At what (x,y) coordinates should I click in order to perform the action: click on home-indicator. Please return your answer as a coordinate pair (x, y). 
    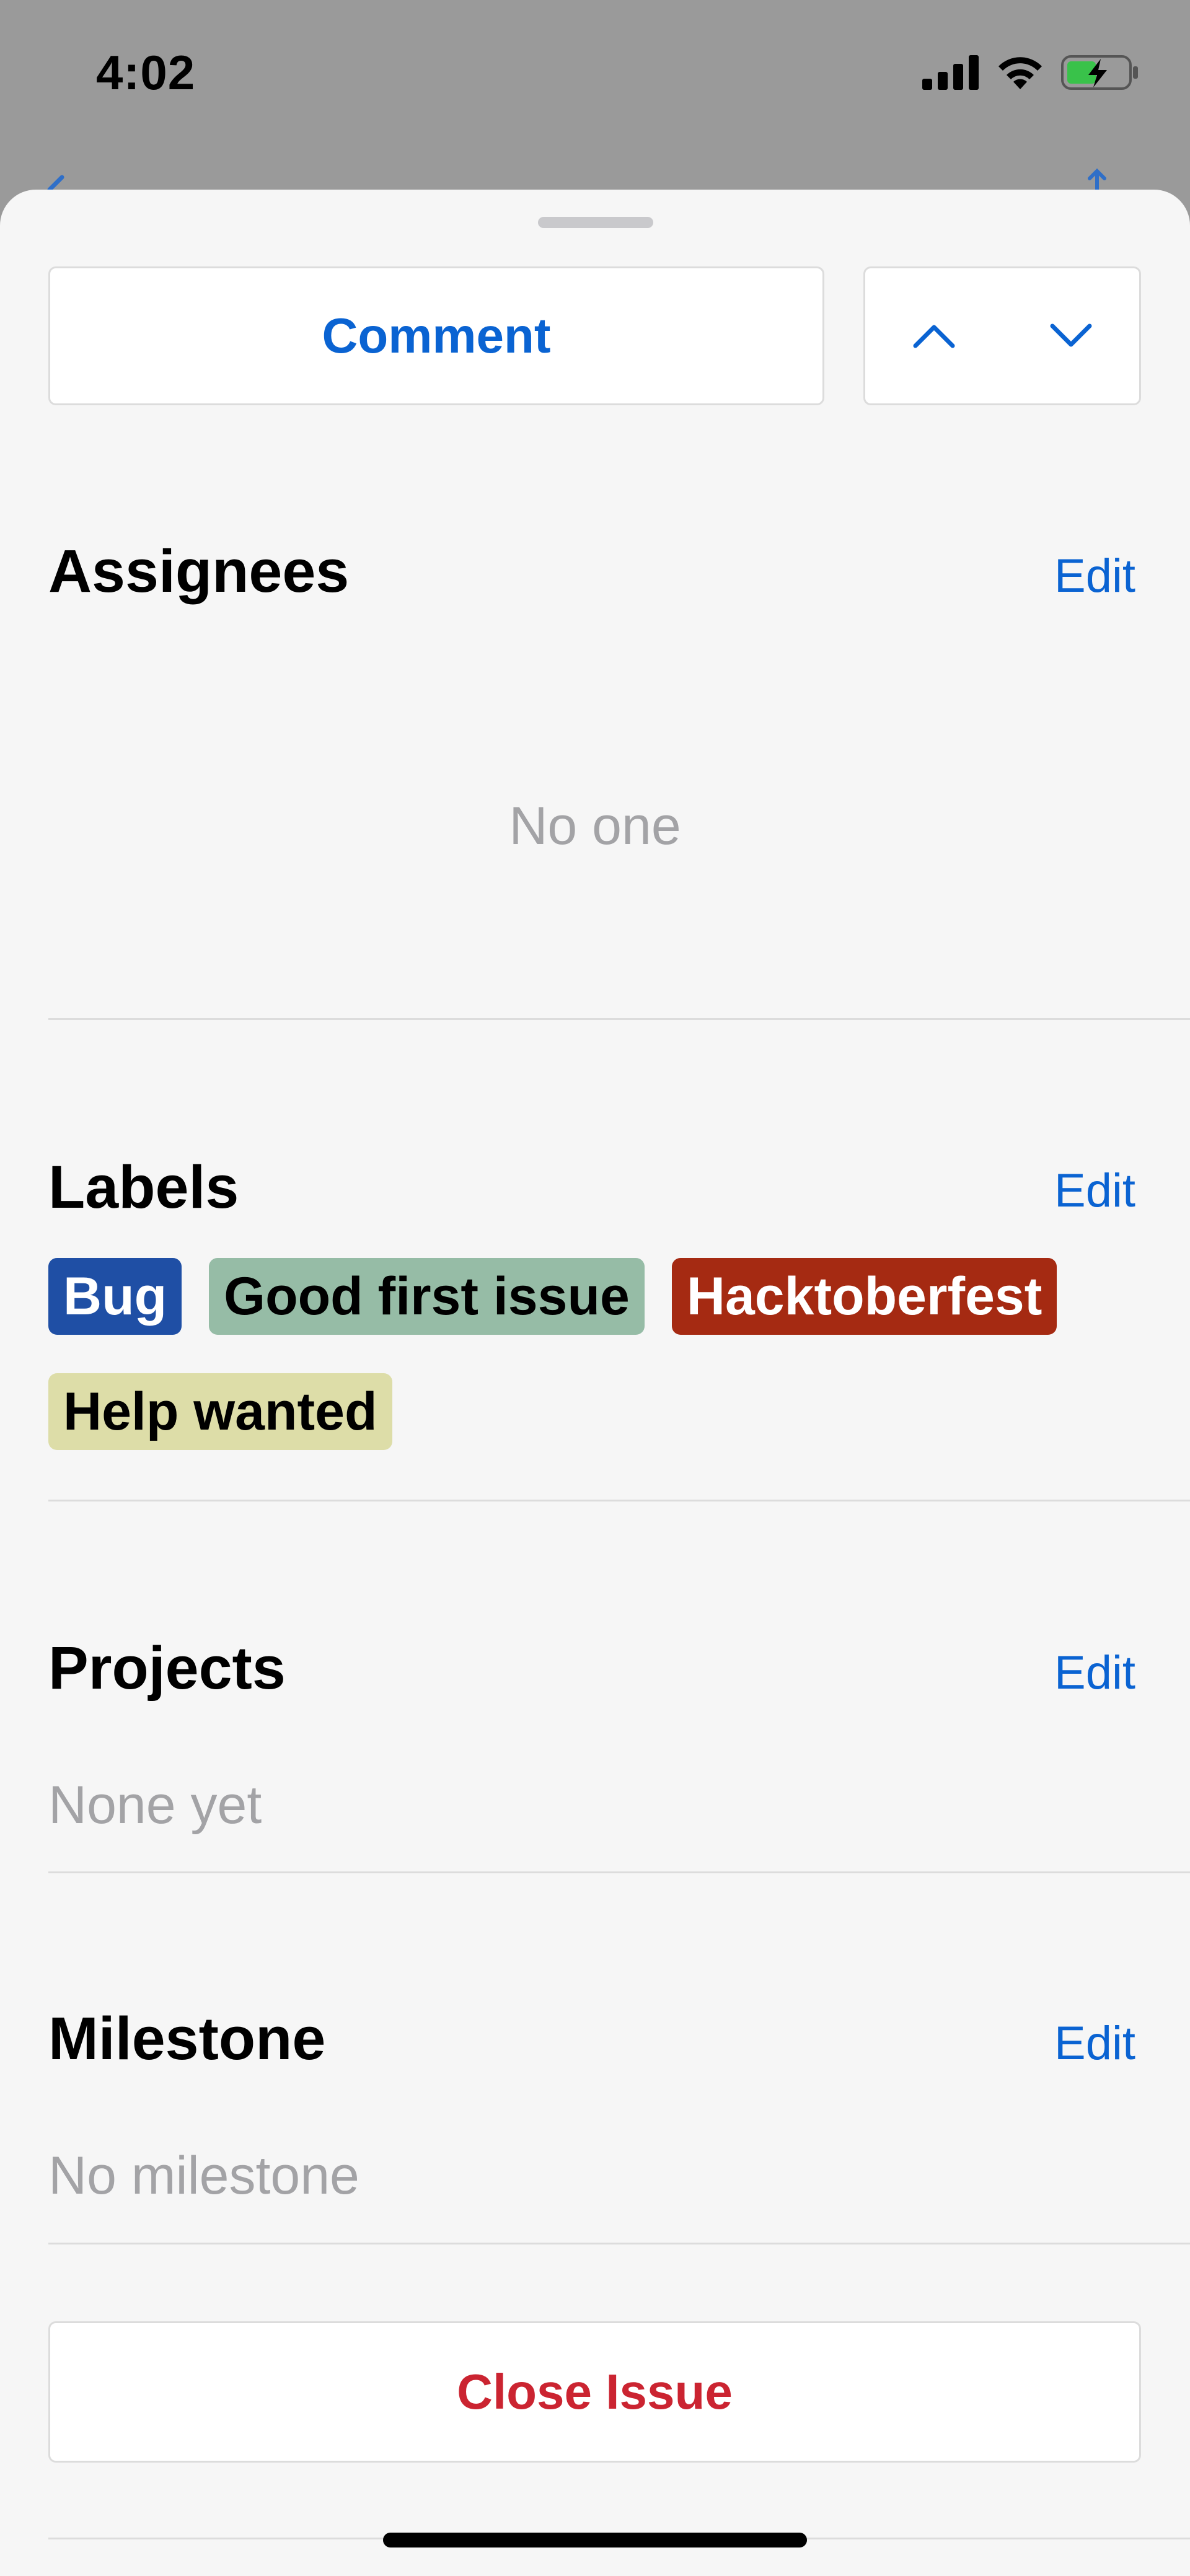
    Looking at the image, I should click on (595, 2540).